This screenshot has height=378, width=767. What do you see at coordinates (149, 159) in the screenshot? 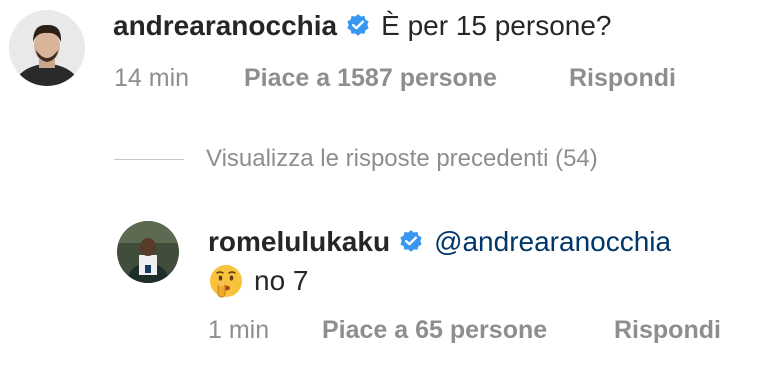
I see `divider-line` at bounding box center [149, 159].